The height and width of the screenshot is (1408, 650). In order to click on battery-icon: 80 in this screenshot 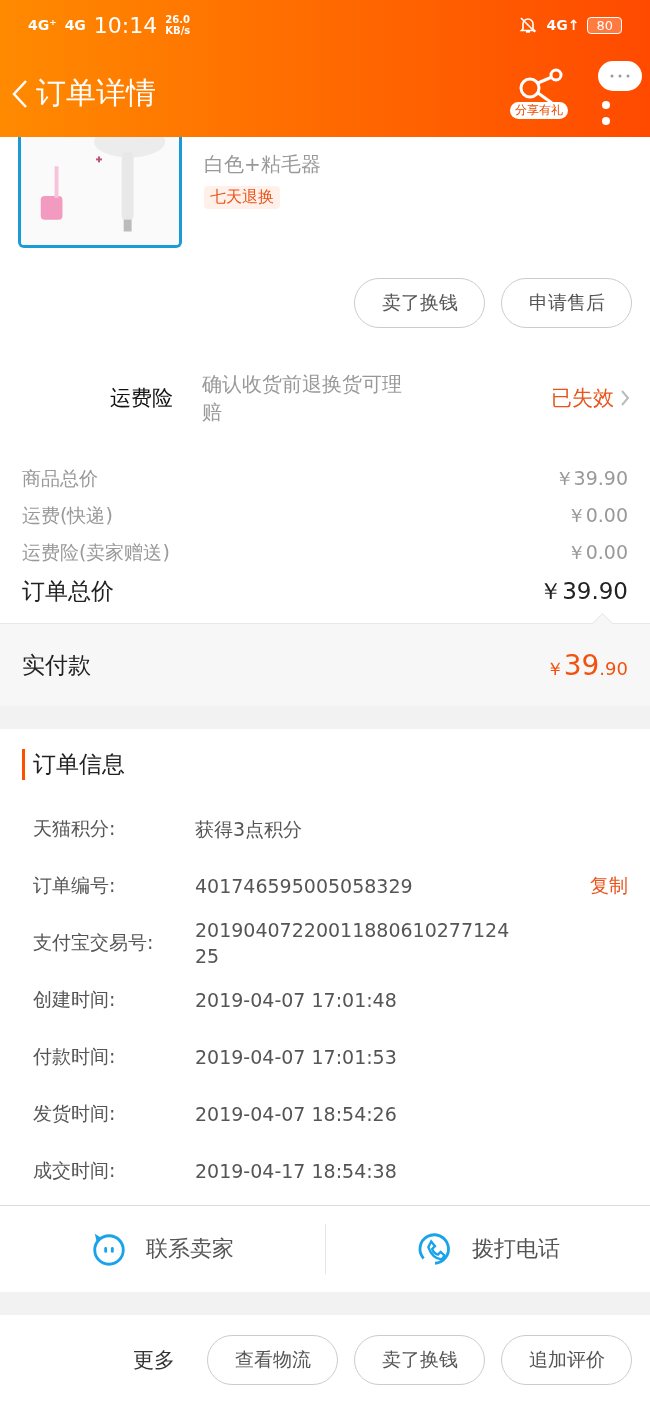, I will do `click(604, 25)`.